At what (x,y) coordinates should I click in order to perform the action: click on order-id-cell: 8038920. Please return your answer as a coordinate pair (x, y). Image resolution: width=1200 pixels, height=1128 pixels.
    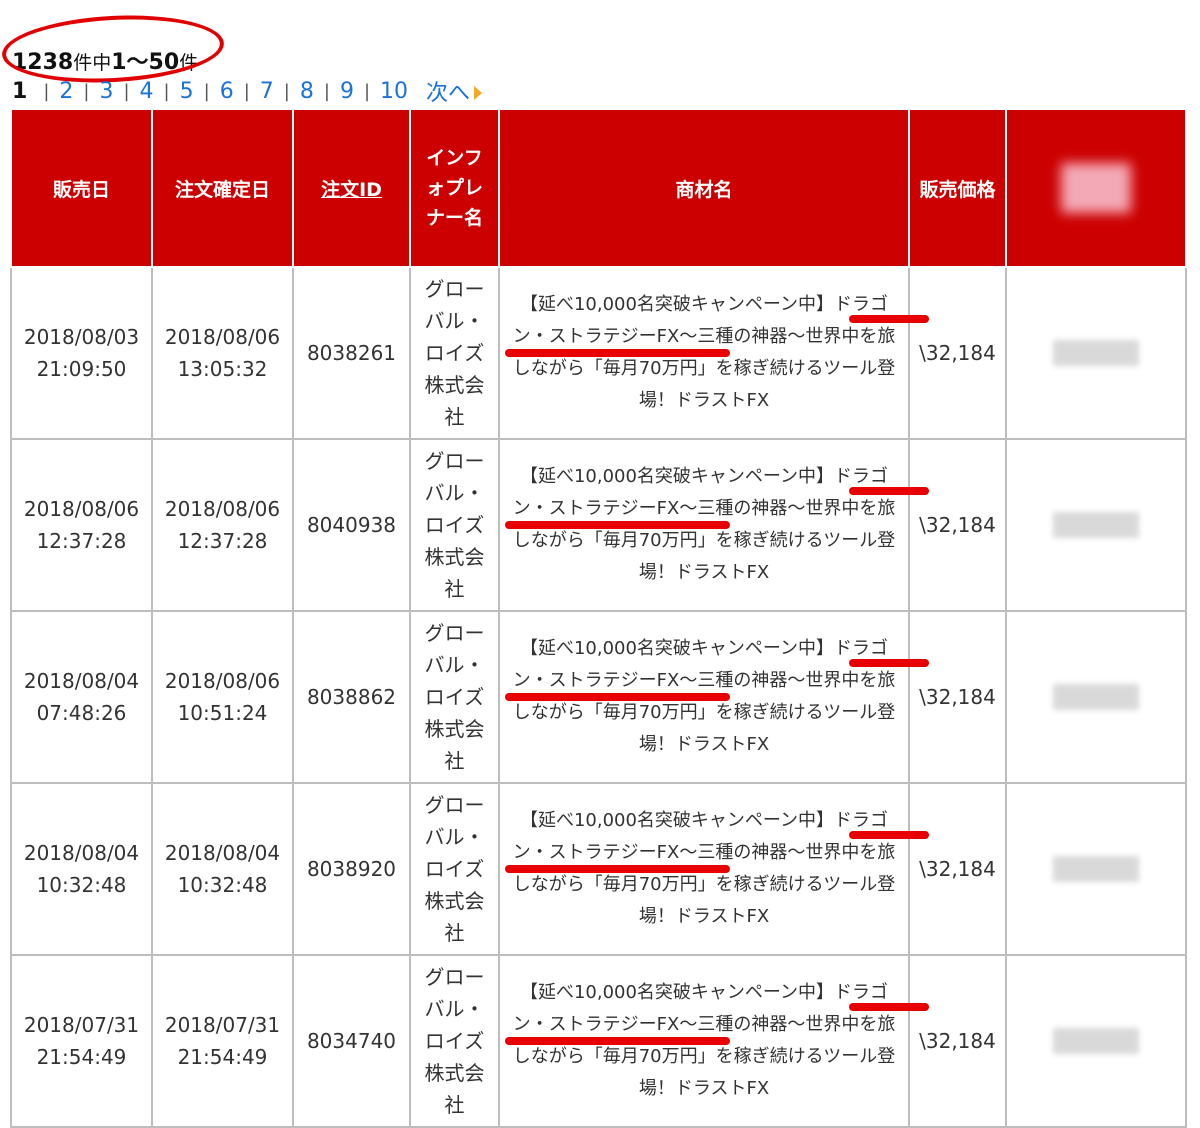
    Looking at the image, I should click on (351, 869).